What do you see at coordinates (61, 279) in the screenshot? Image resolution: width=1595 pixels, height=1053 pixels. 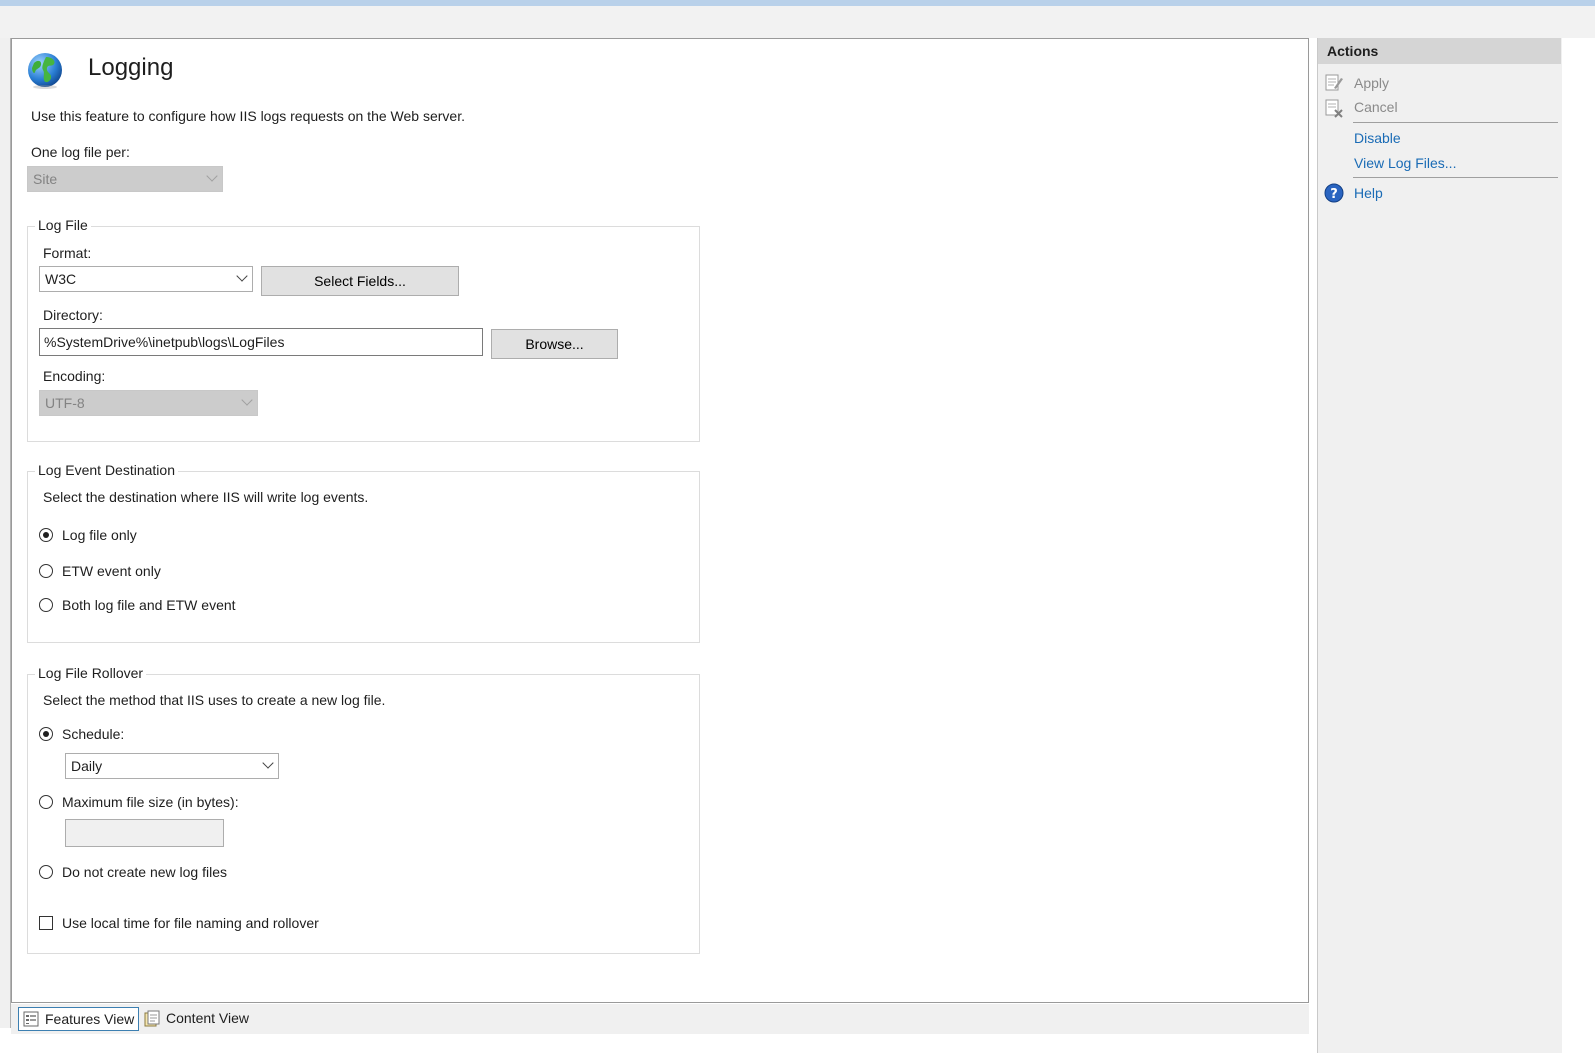 I see `format-value: W3C` at bounding box center [61, 279].